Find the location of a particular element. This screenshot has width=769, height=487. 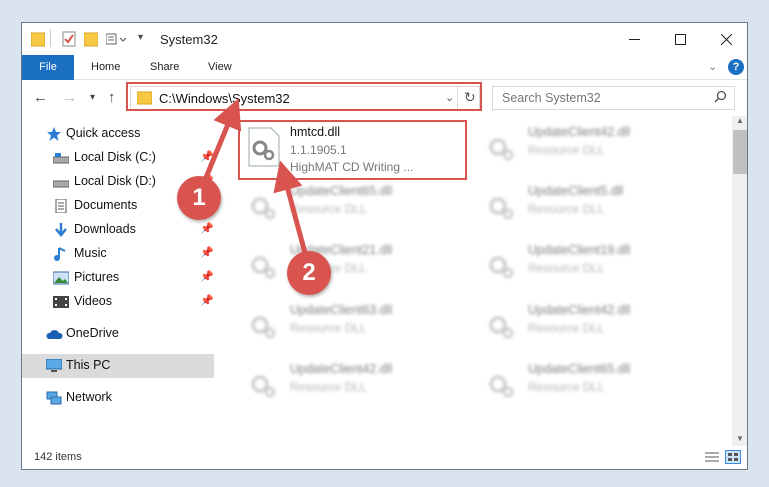

scroll-down-icon: ▼ is located at coordinates (740, 438).